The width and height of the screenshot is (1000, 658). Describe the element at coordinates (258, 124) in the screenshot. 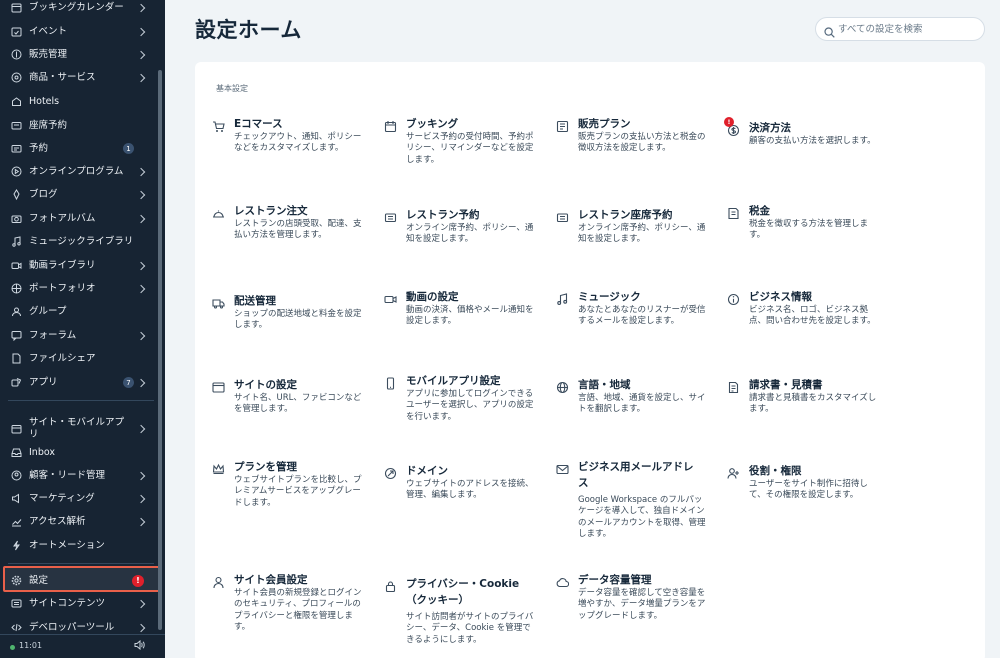

I see `tile-title: Eコマース` at that location.